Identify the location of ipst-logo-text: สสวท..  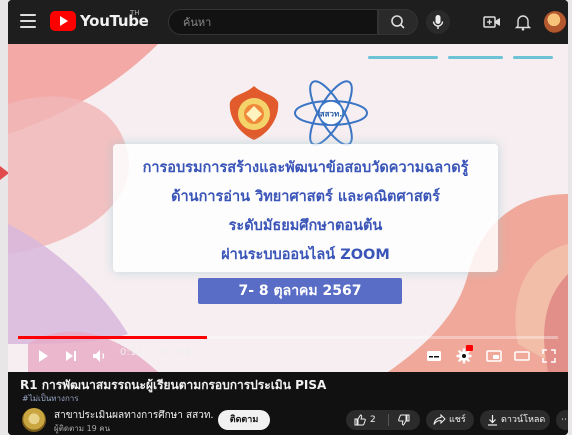
(331, 114).